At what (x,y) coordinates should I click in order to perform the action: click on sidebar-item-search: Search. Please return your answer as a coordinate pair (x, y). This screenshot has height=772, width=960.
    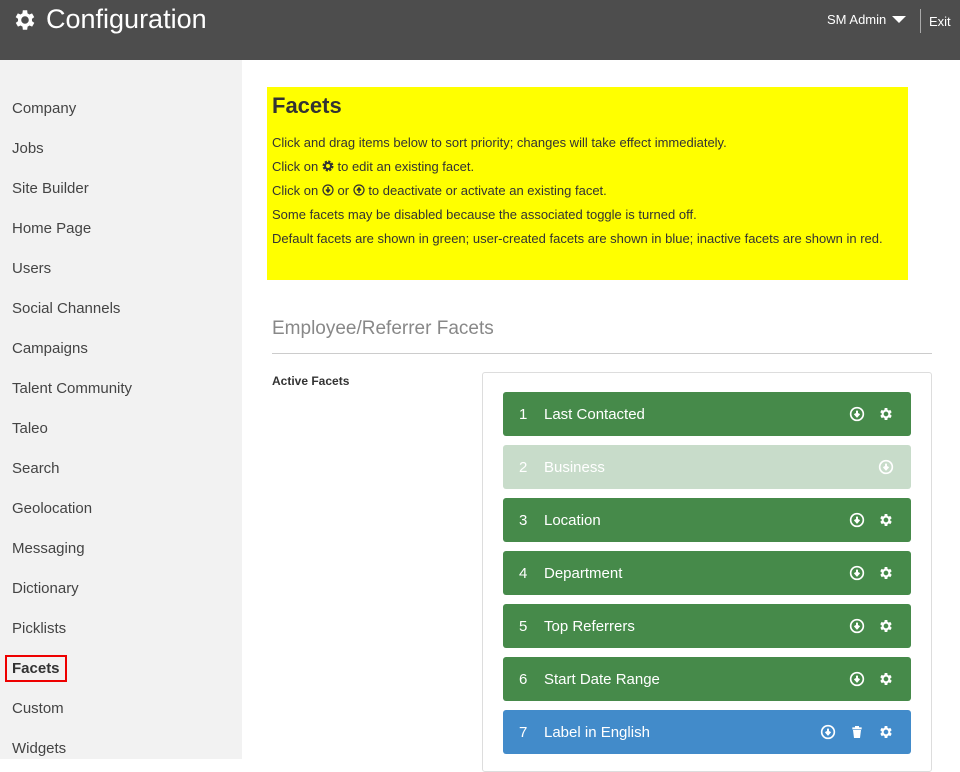
    Looking at the image, I should click on (36, 468).